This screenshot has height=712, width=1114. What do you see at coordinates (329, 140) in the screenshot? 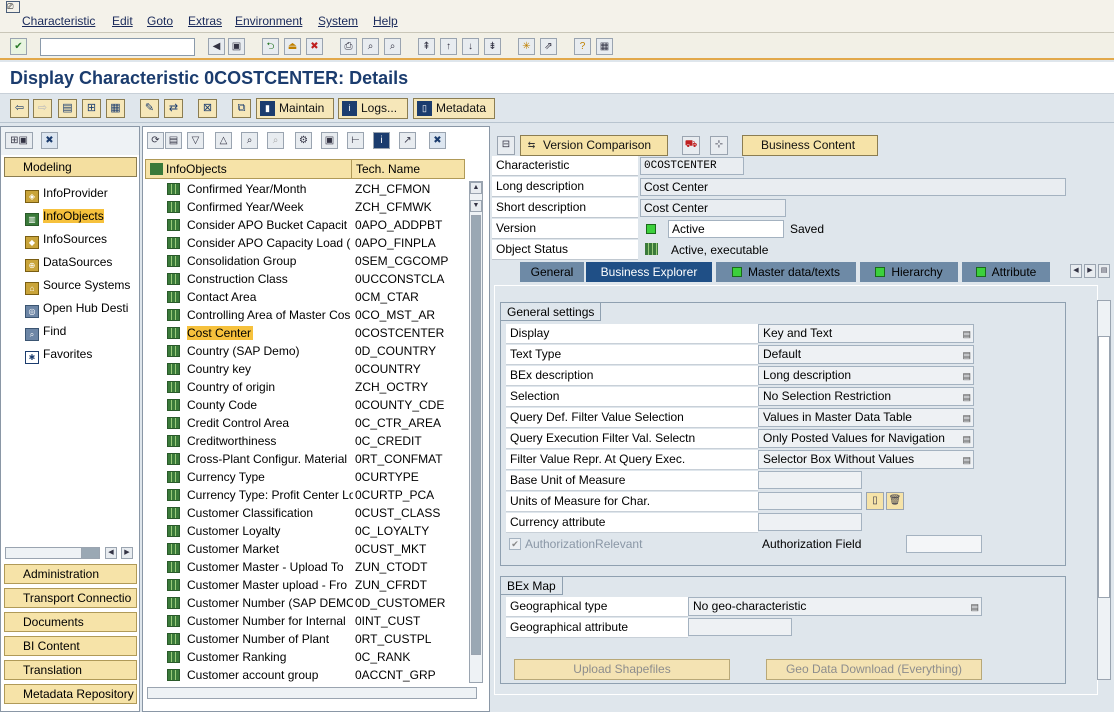
I see `layout-icon: ▣` at bounding box center [329, 140].